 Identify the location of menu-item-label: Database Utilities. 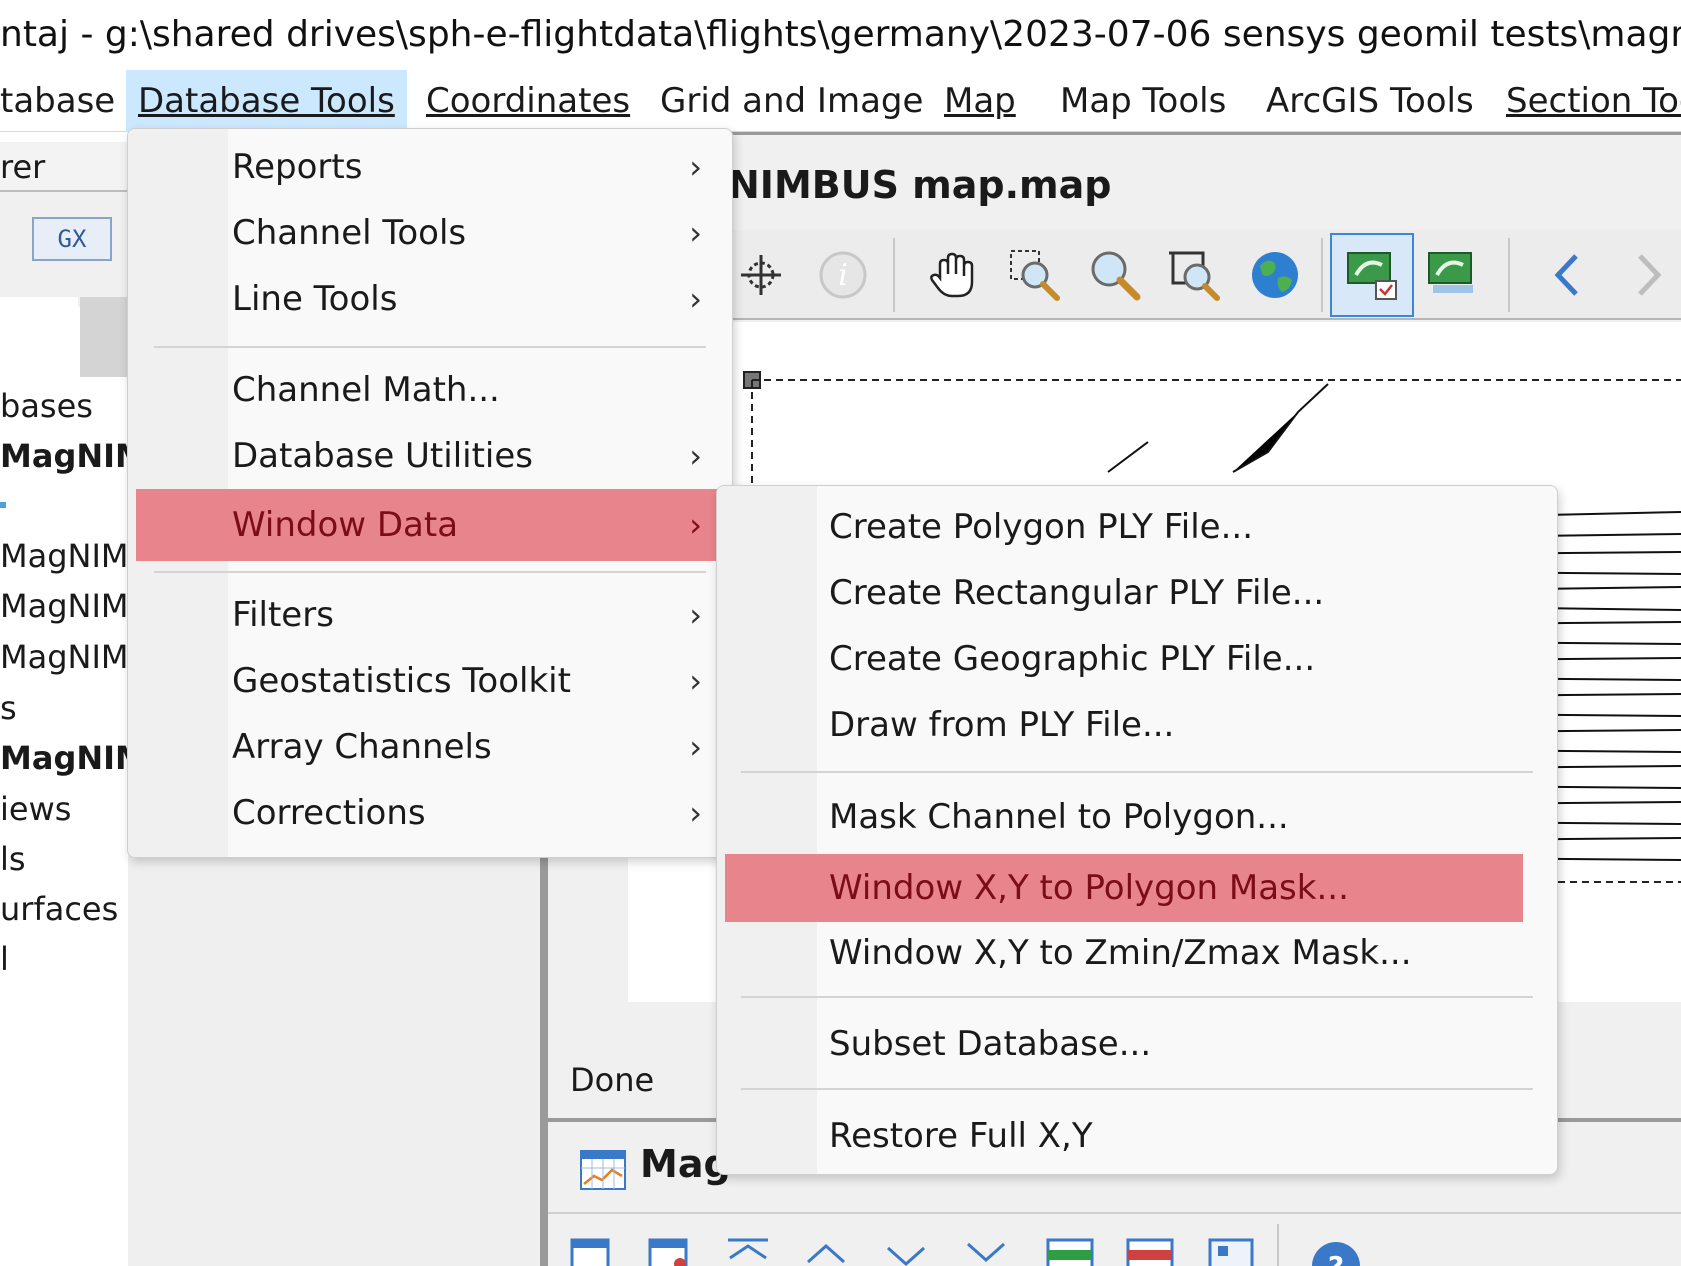
(383, 456).